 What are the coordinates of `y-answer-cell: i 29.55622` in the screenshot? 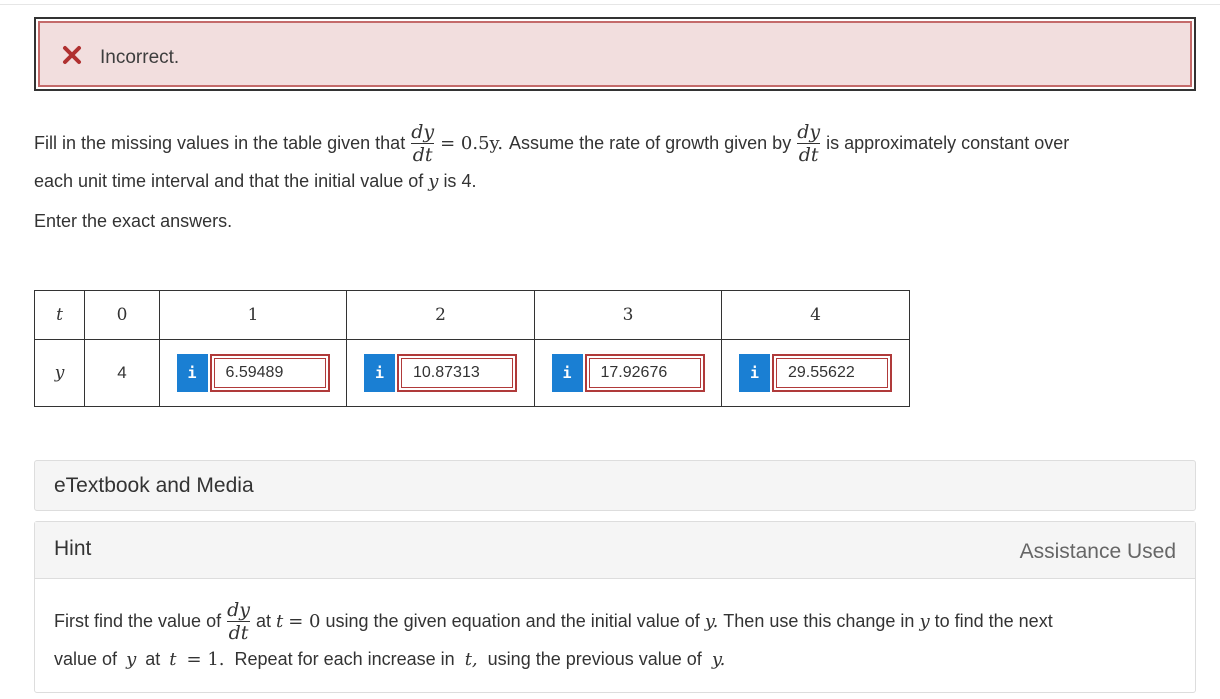 It's located at (815, 373).